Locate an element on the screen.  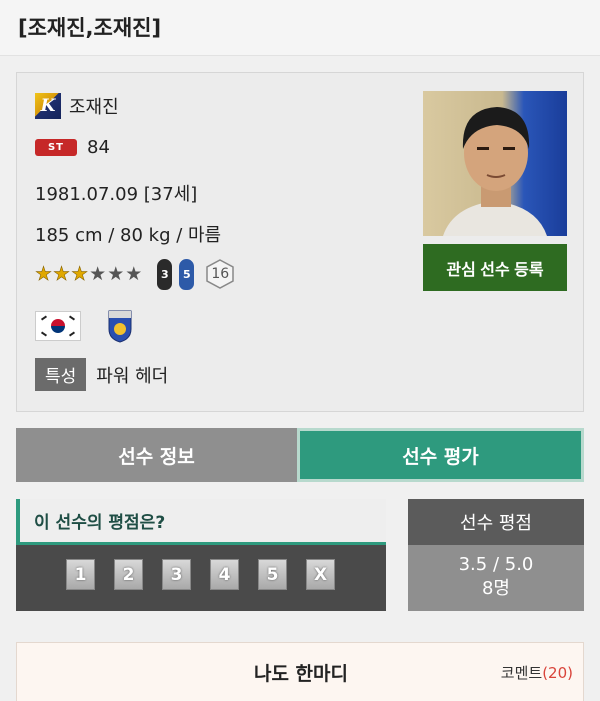
left-foot-icon: 3 is located at coordinates (165, 274).